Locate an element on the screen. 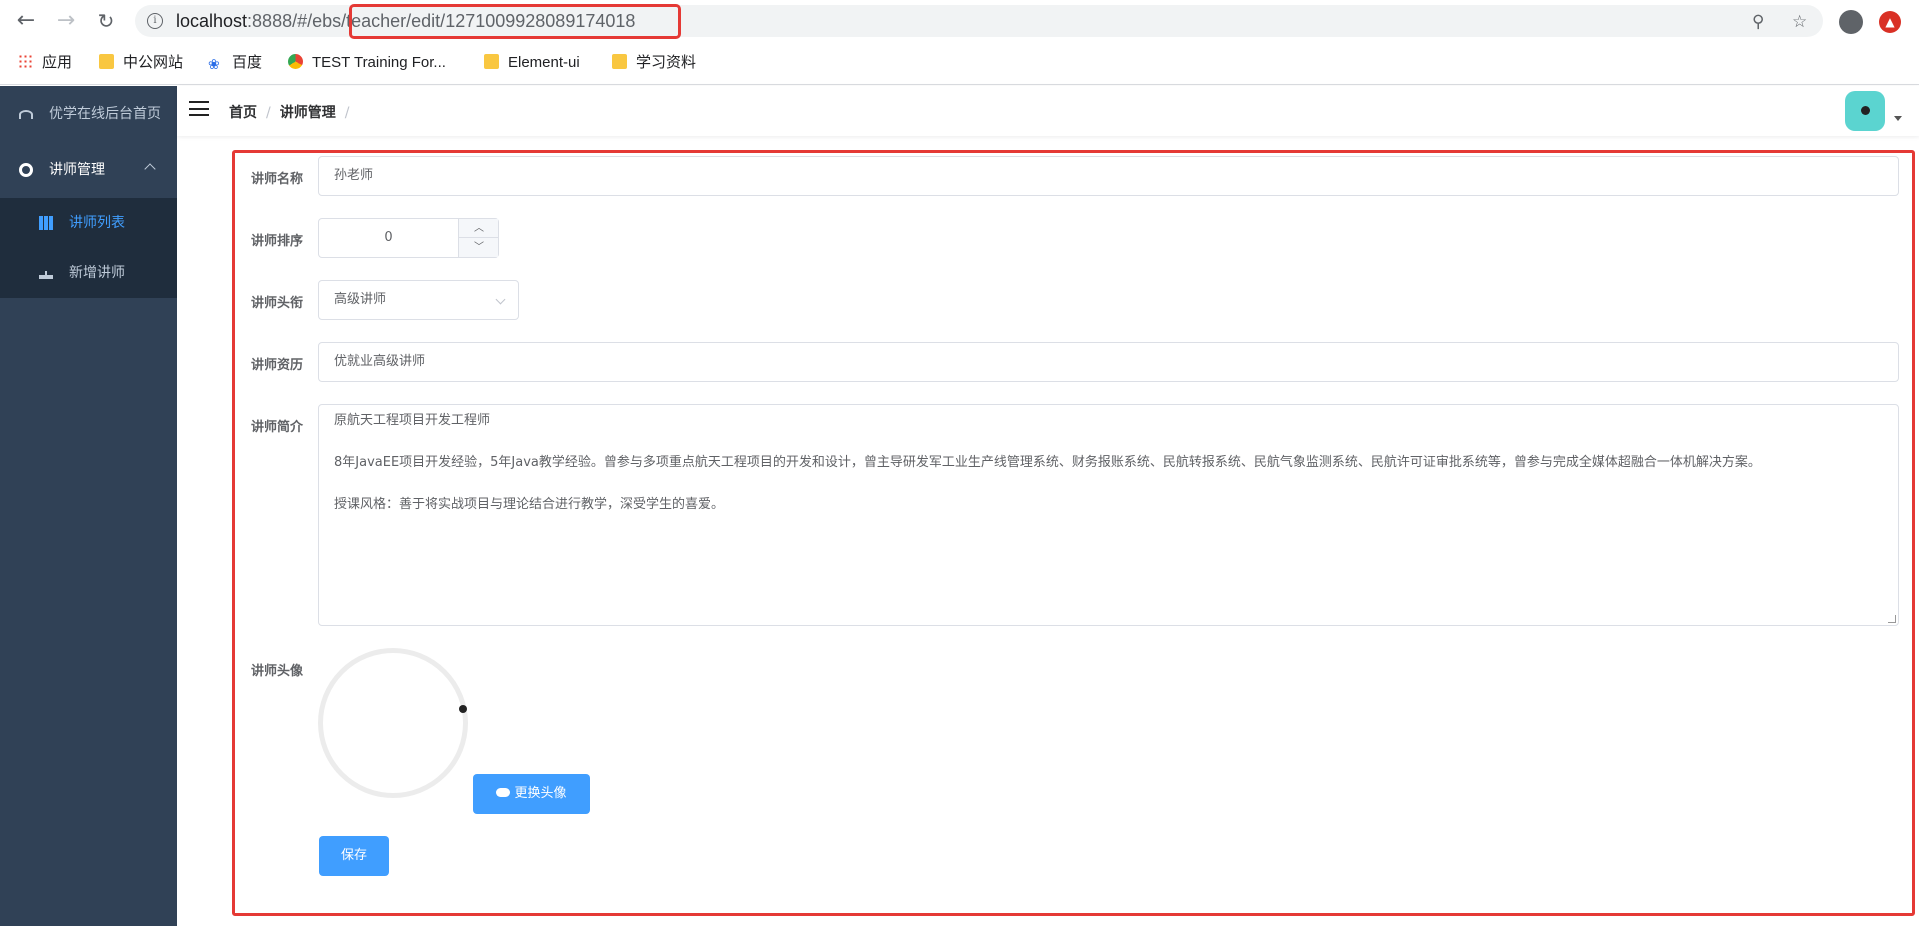 This screenshot has width=1919, height=926. extension-icon: ▲ is located at coordinates (1890, 22).